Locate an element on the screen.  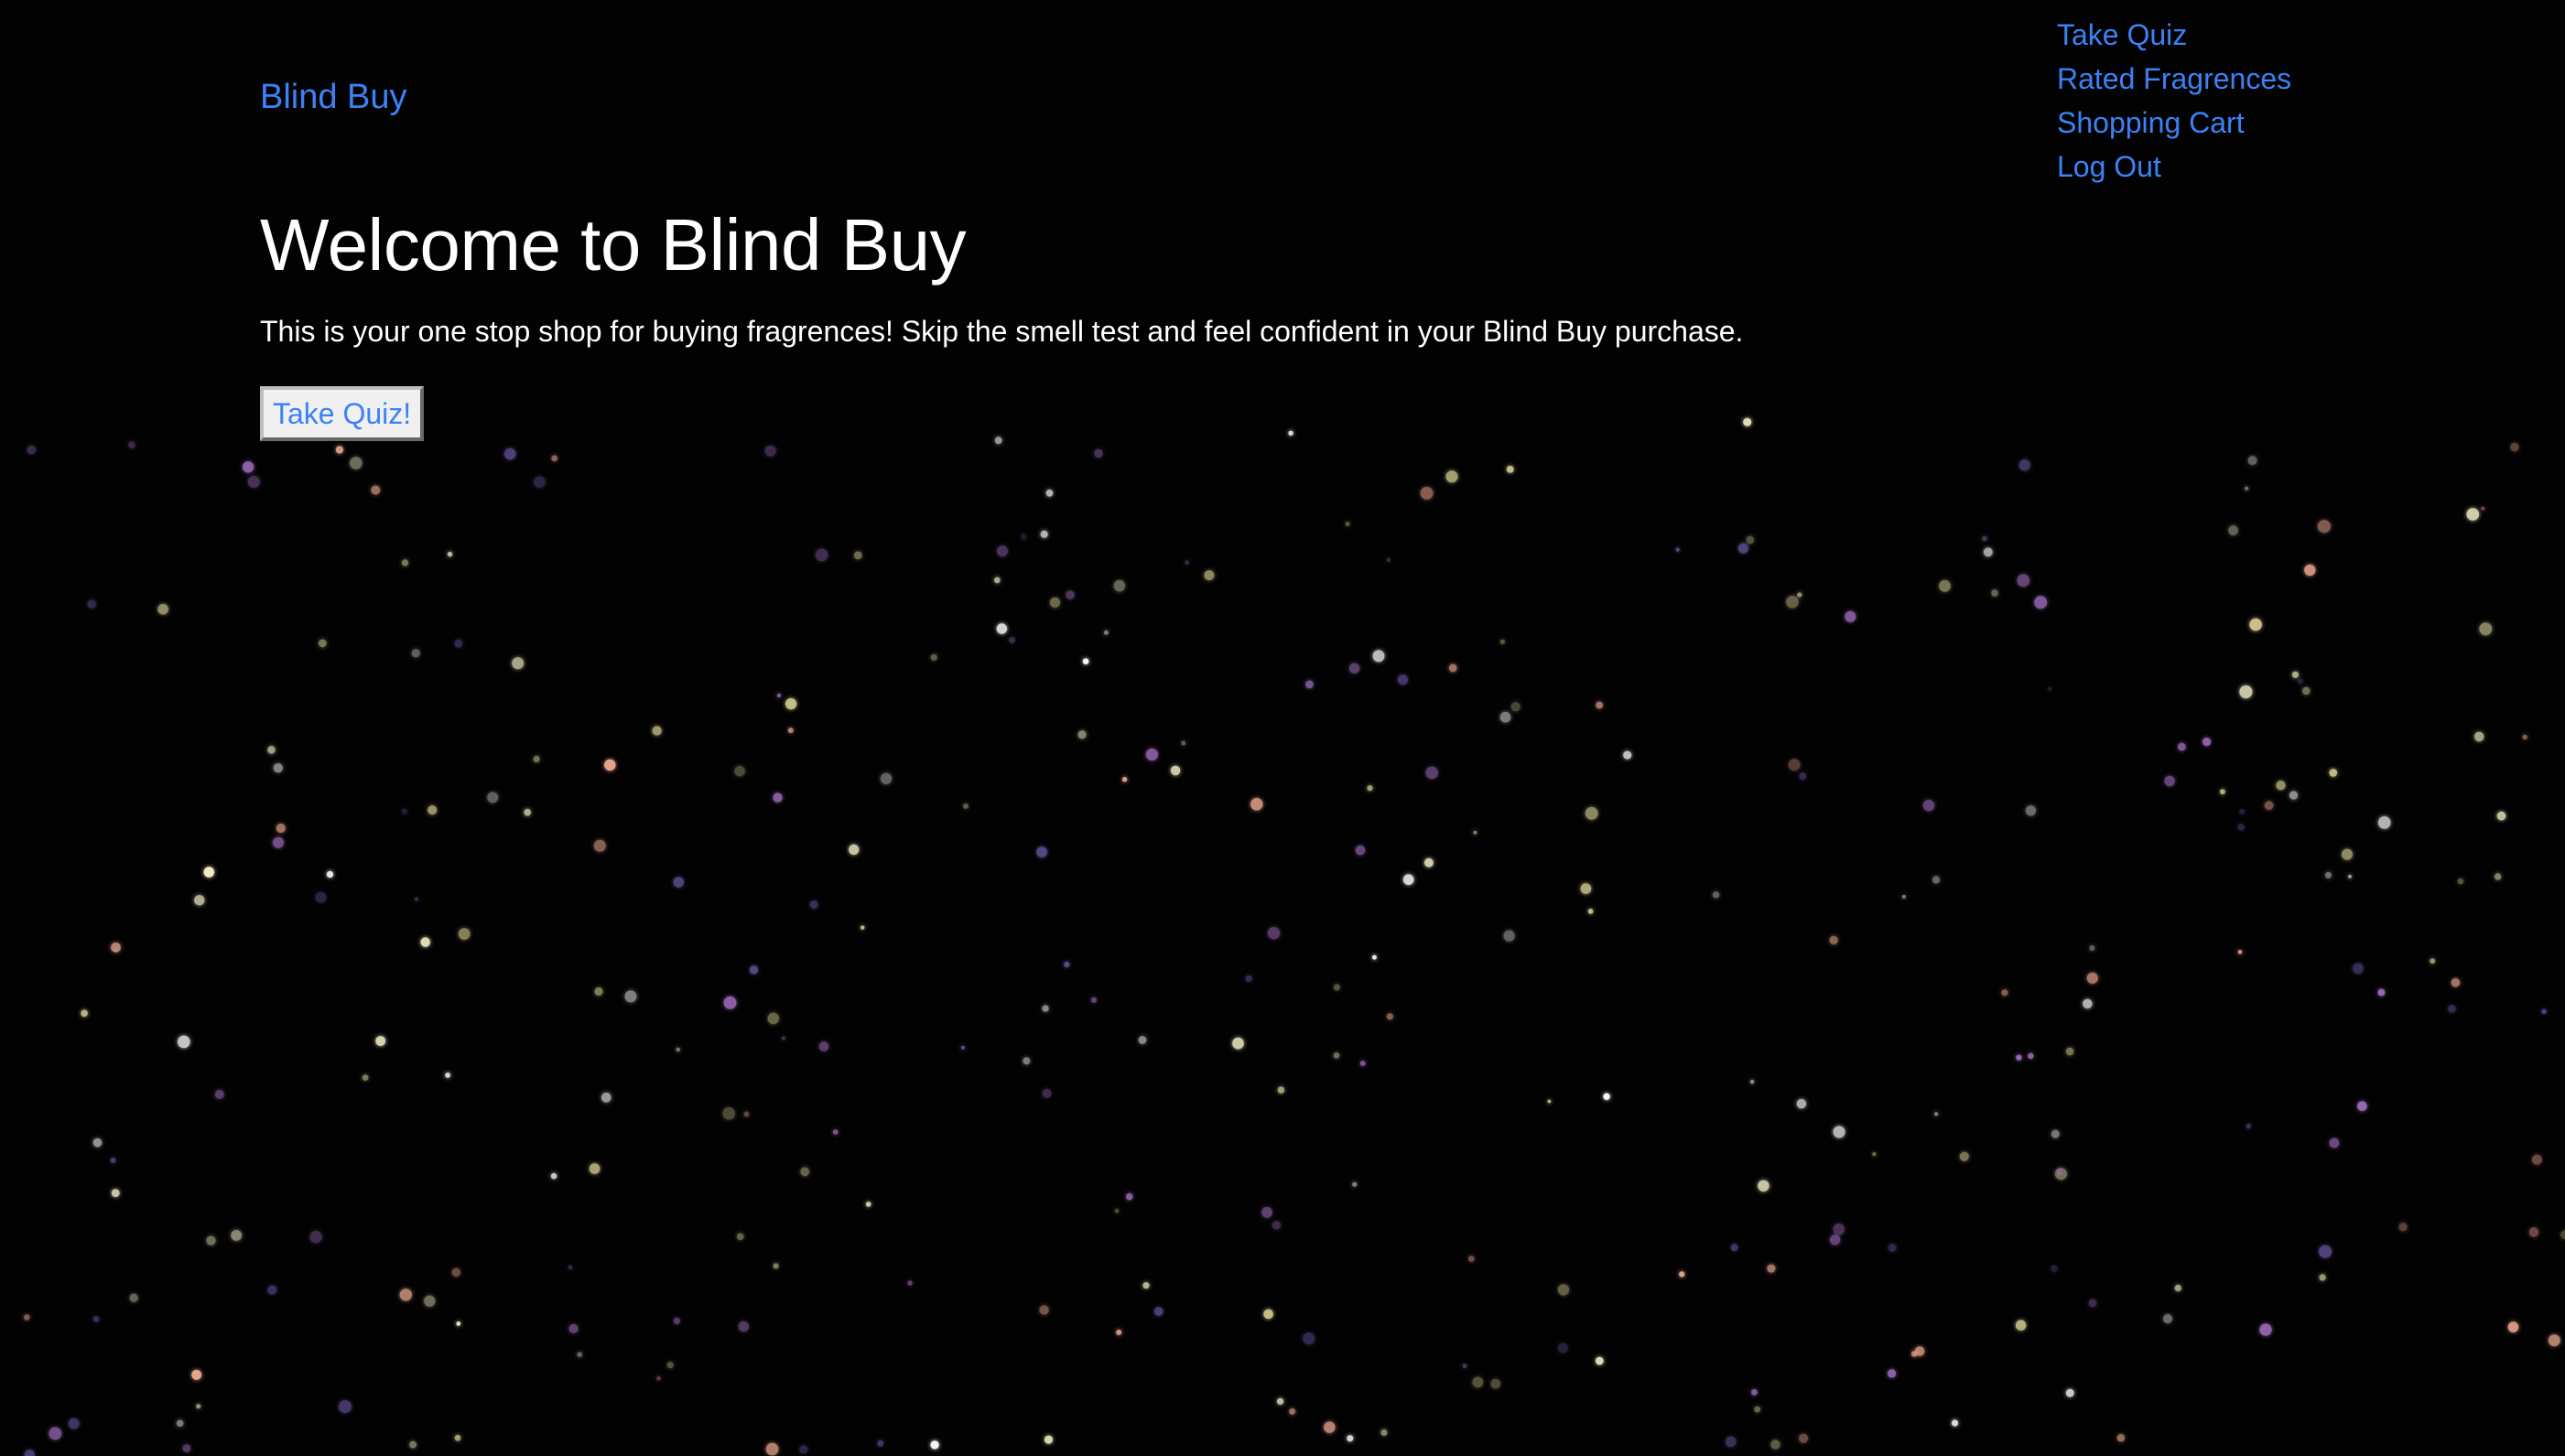
take-quiz-button: Take Quiz! is located at coordinates (342, 413).